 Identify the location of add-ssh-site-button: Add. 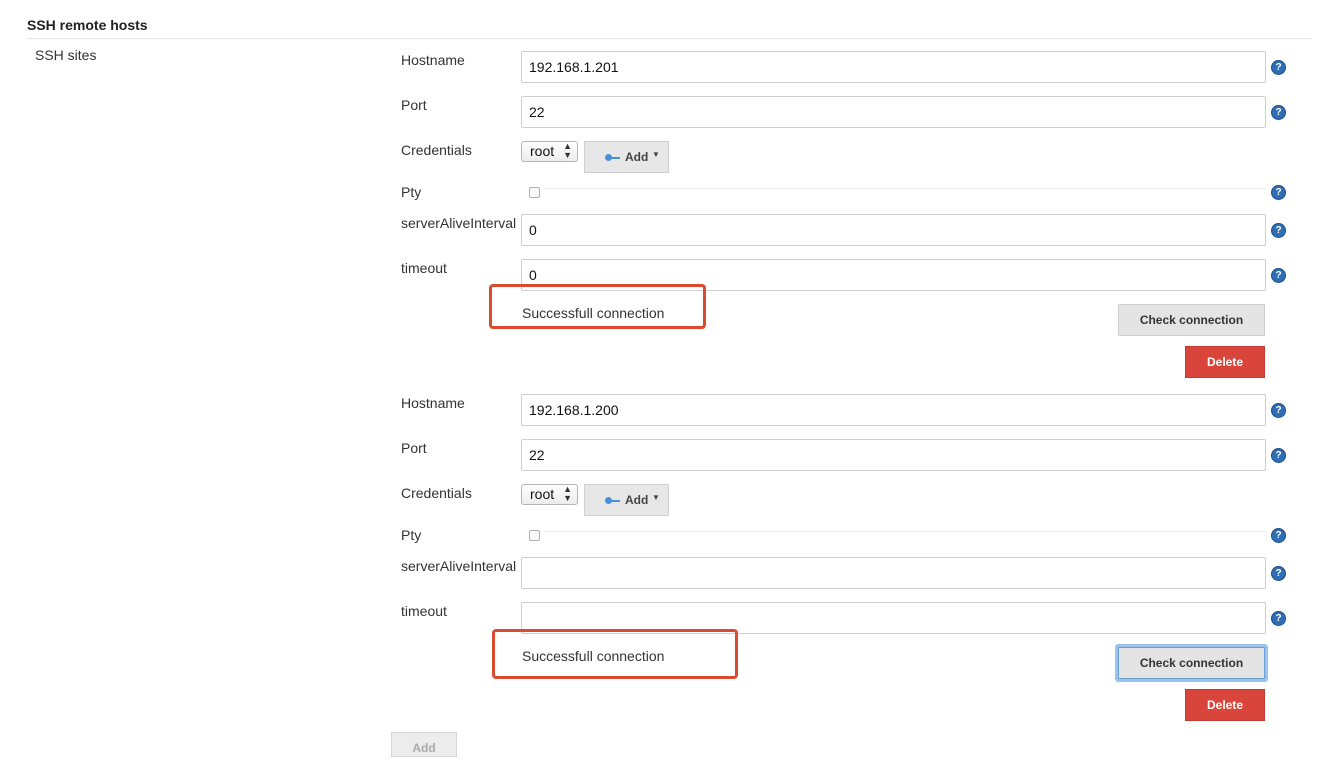
(424, 744).